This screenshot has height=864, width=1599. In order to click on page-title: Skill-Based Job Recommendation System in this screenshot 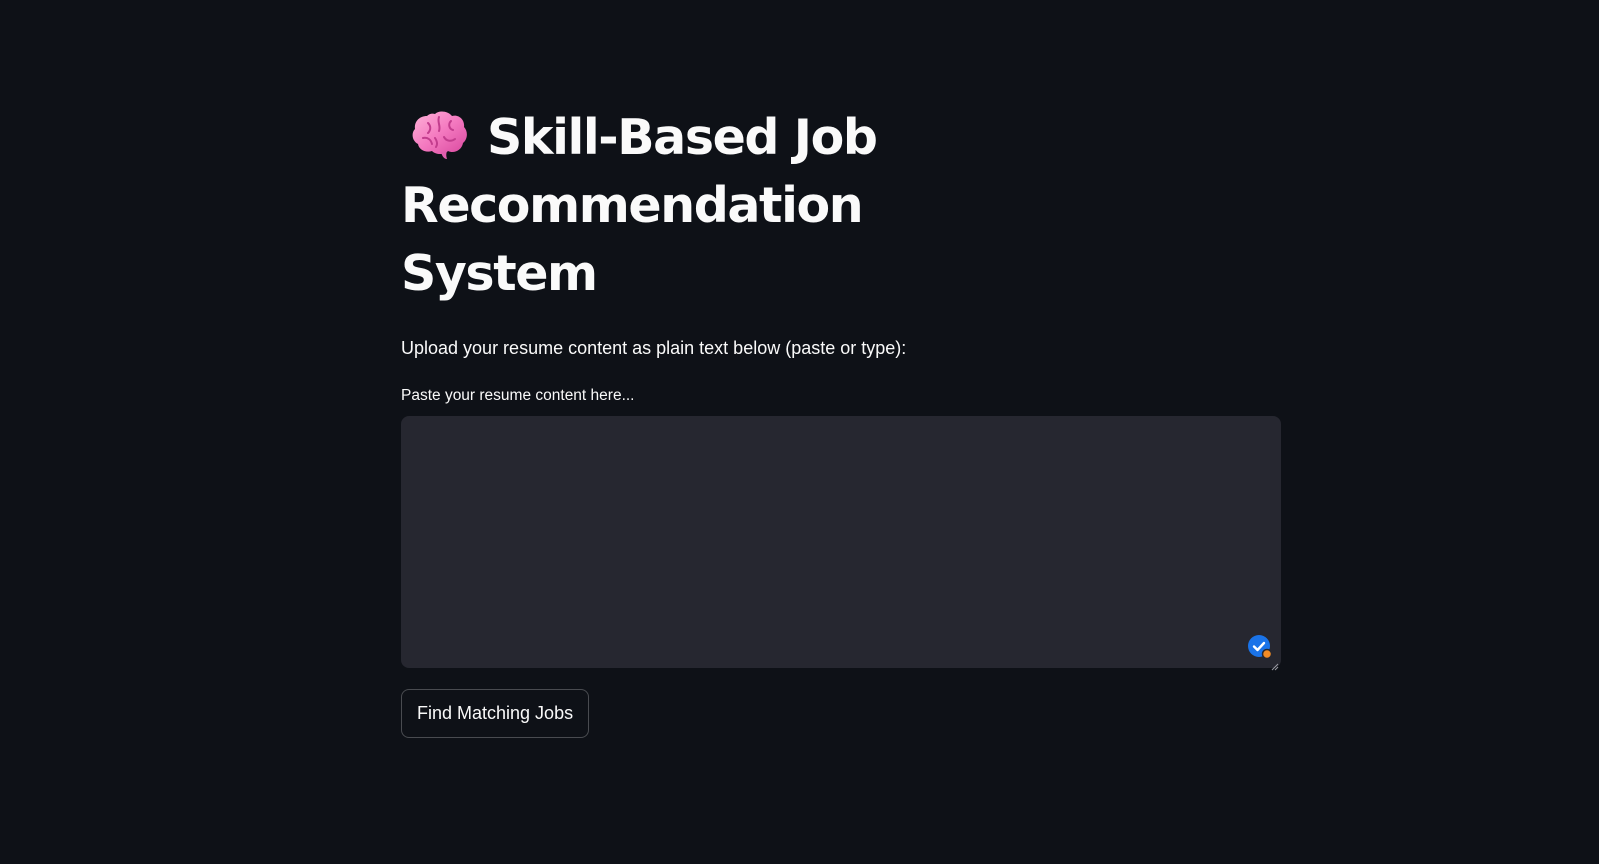, I will do `click(721, 206)`.